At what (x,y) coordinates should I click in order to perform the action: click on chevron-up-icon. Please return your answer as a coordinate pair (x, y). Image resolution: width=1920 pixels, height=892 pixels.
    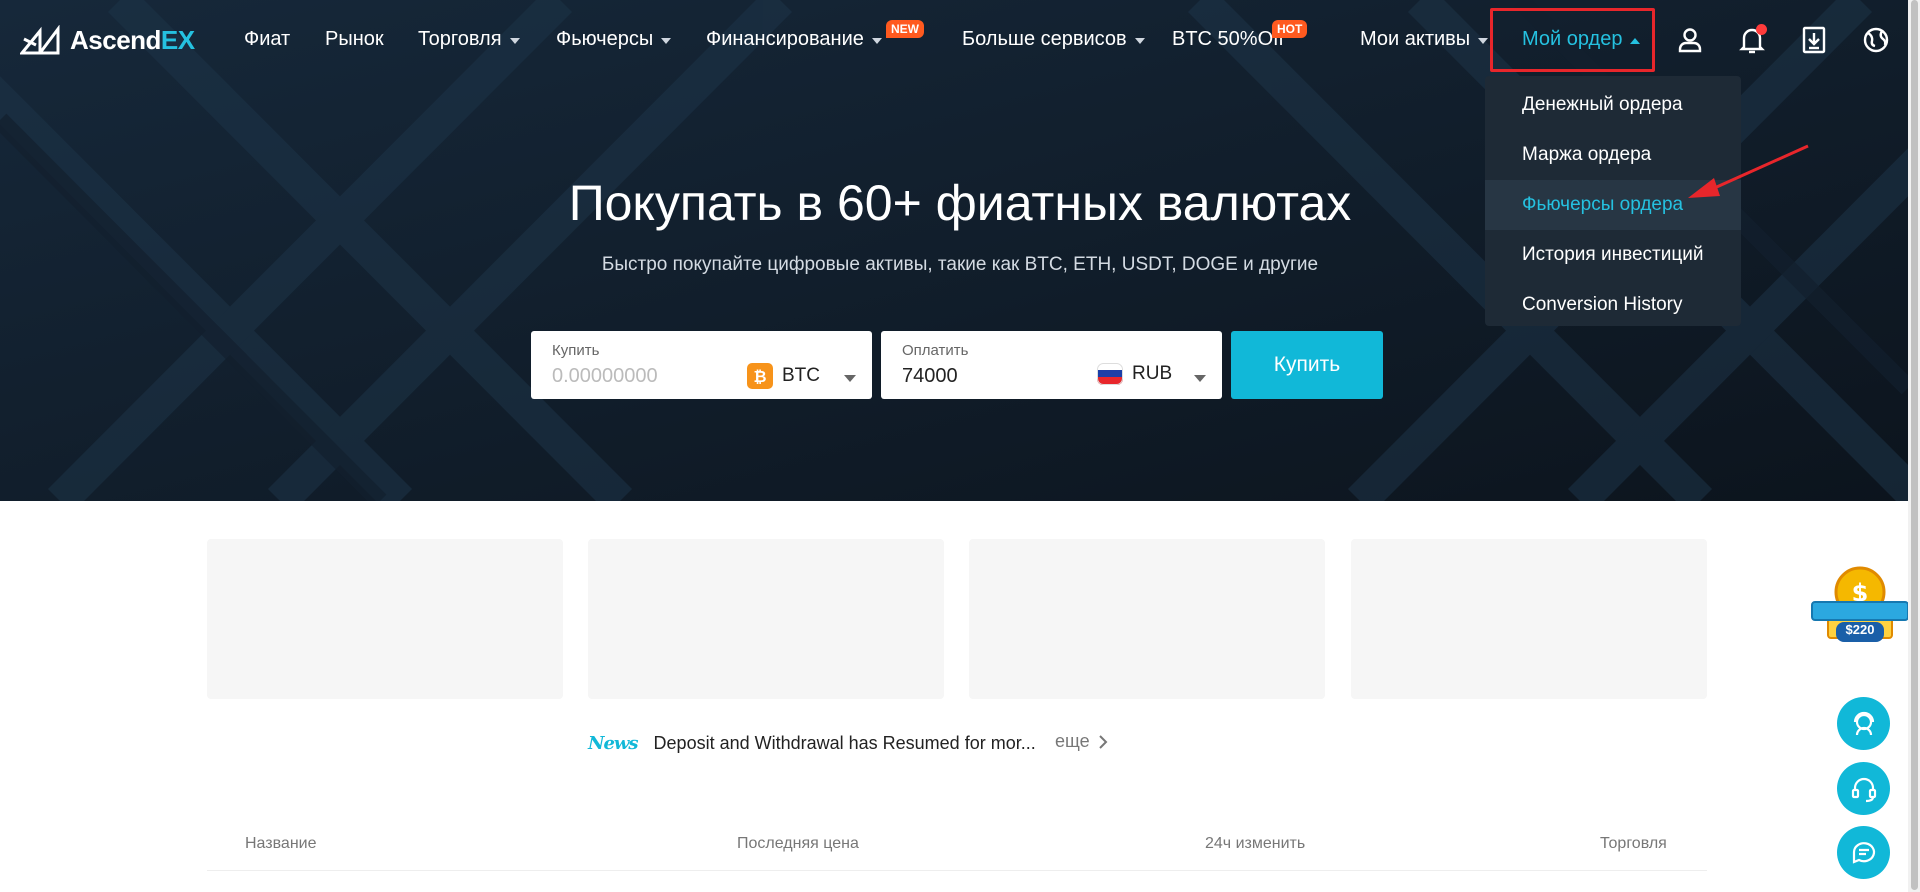
    Looking at the image, I should click on (1635, 40).